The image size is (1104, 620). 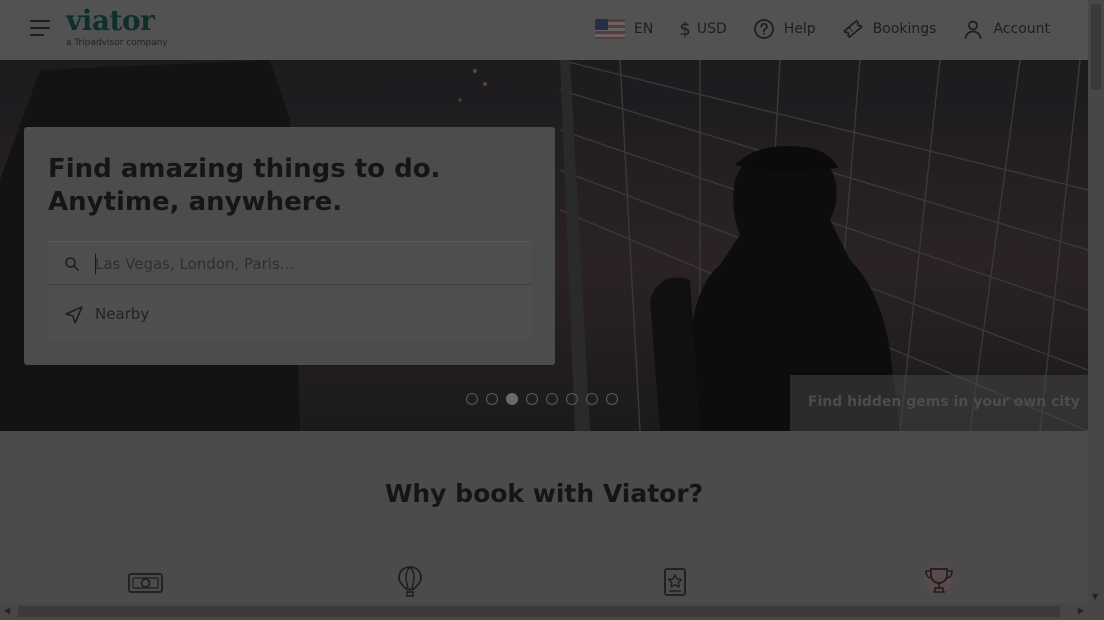 I want to click on header-nav: EN $ USD Help Bookings Account, so click(x=822, y=29).